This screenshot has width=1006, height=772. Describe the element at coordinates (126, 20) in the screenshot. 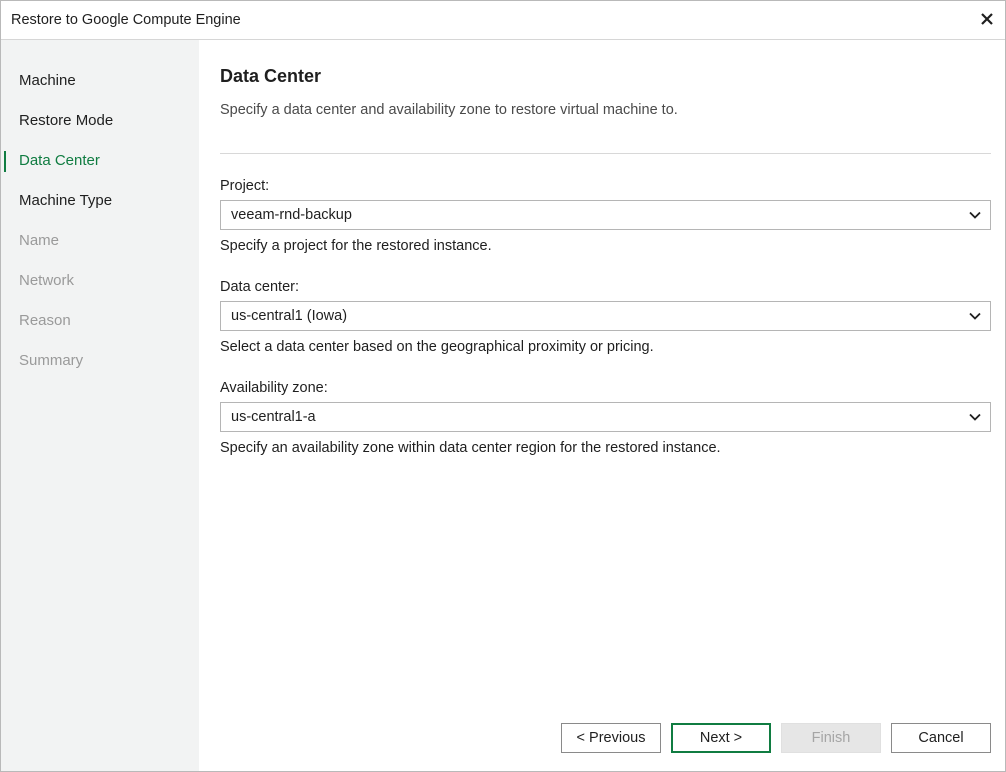

I see `window-title: Restore to Google Compute Engine` at that location.